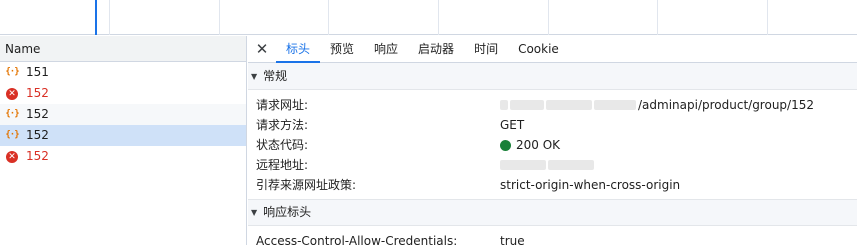 The width and height of the screenshot is (857, 245). What do you see at coordinates (538, 49) in the screenshot?
I see `tab-cookies: Cookie` at bounding box center [538, 49].